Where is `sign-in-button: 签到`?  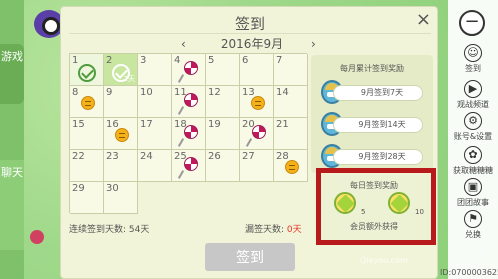 sign-in-button: 签到 is located at coordinates (250, 257).